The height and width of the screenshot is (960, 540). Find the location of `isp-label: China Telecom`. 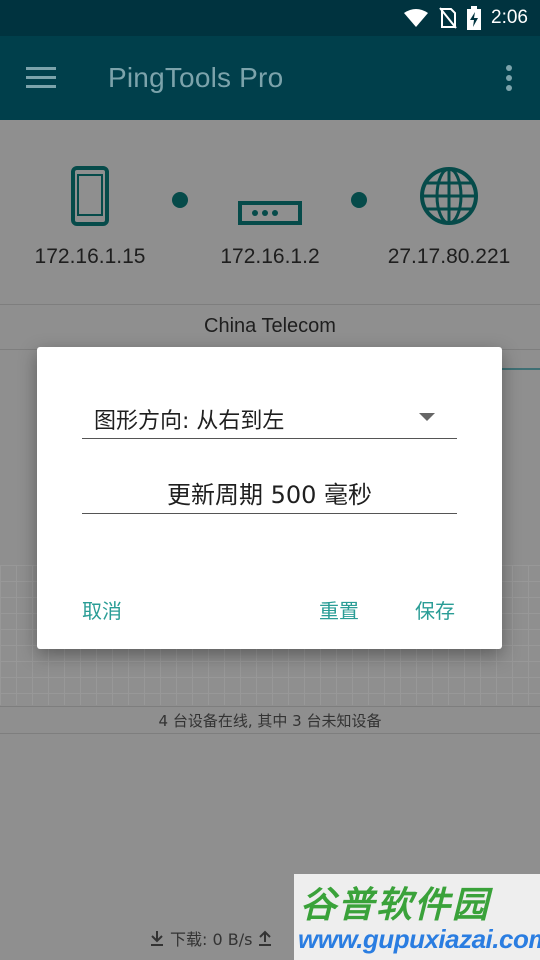

isp-label: China Telecom is located at coordinates (270, 326).